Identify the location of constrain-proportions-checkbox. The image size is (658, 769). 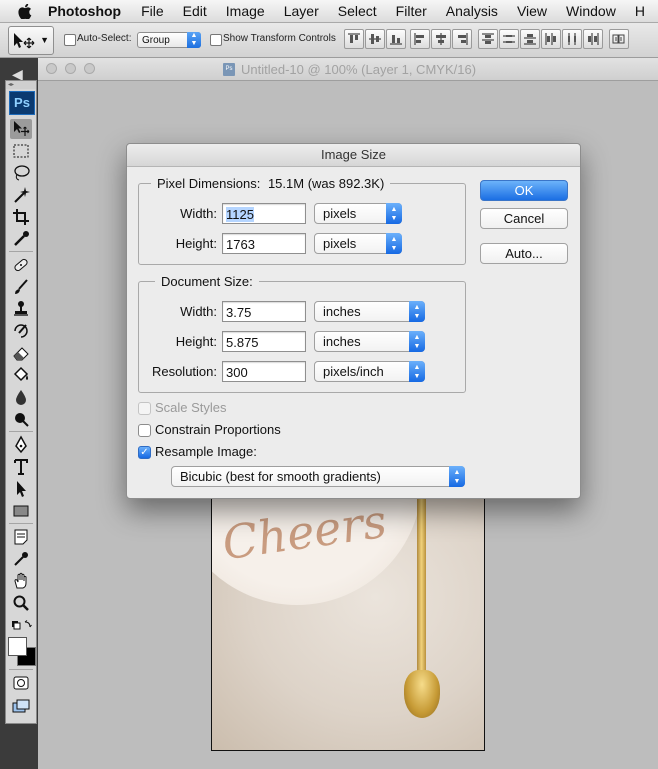
(144, 430).